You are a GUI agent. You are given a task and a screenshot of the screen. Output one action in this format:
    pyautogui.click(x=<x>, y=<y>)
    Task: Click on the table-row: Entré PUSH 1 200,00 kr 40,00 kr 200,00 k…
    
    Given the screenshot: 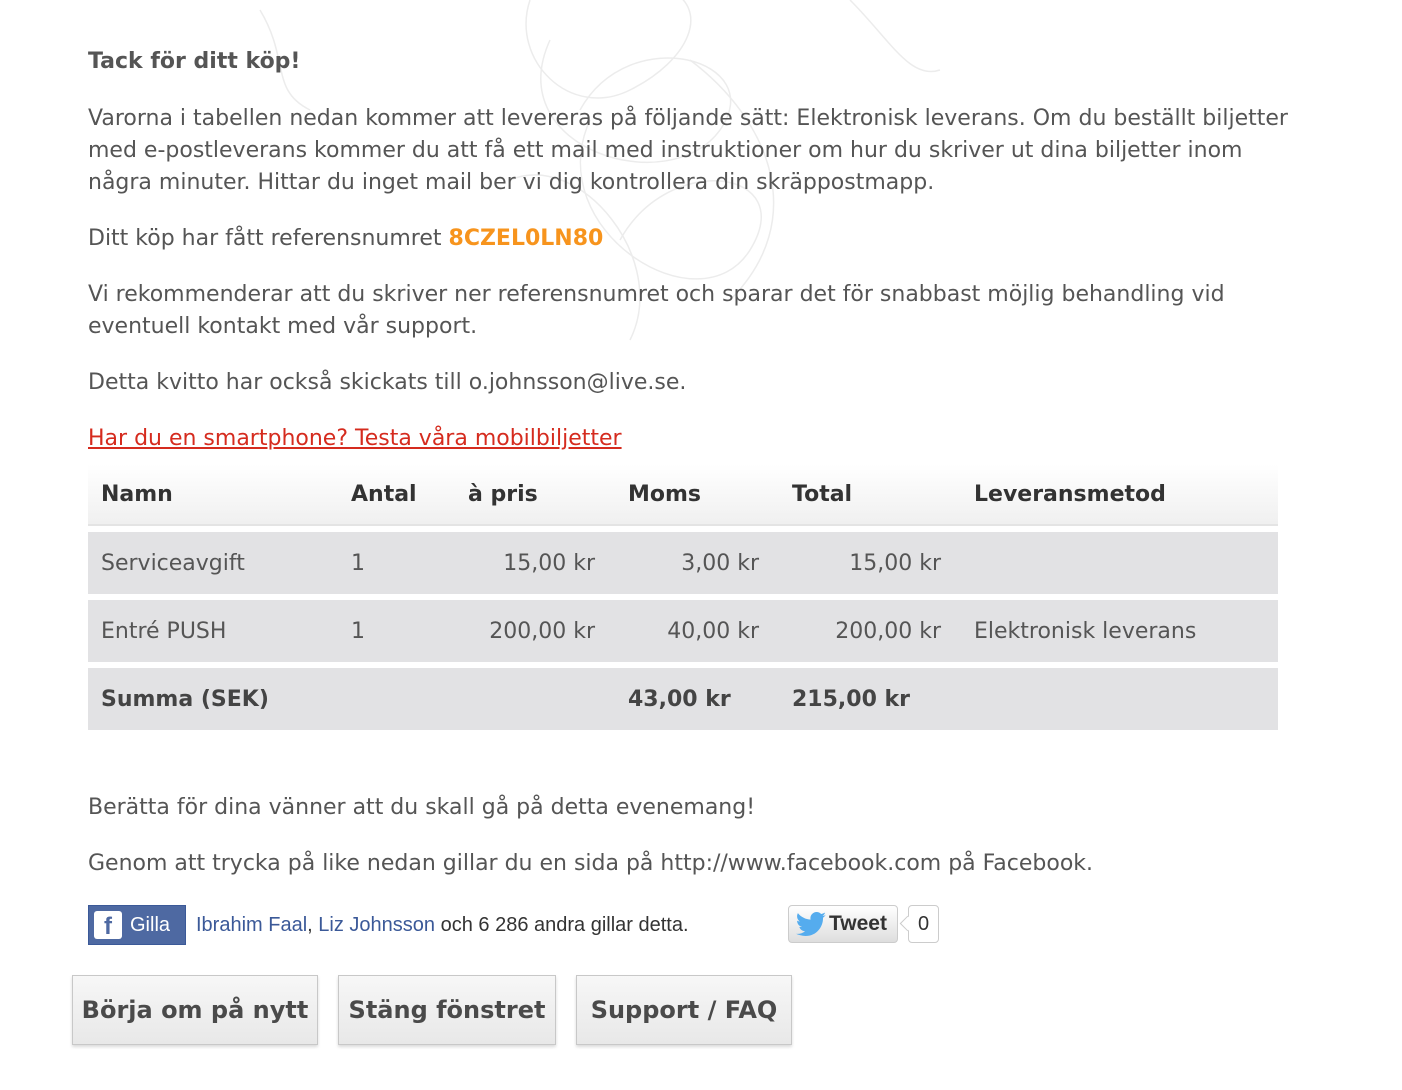 What is the action you would take?
    pyautogui.click(x=683, y=631)
    